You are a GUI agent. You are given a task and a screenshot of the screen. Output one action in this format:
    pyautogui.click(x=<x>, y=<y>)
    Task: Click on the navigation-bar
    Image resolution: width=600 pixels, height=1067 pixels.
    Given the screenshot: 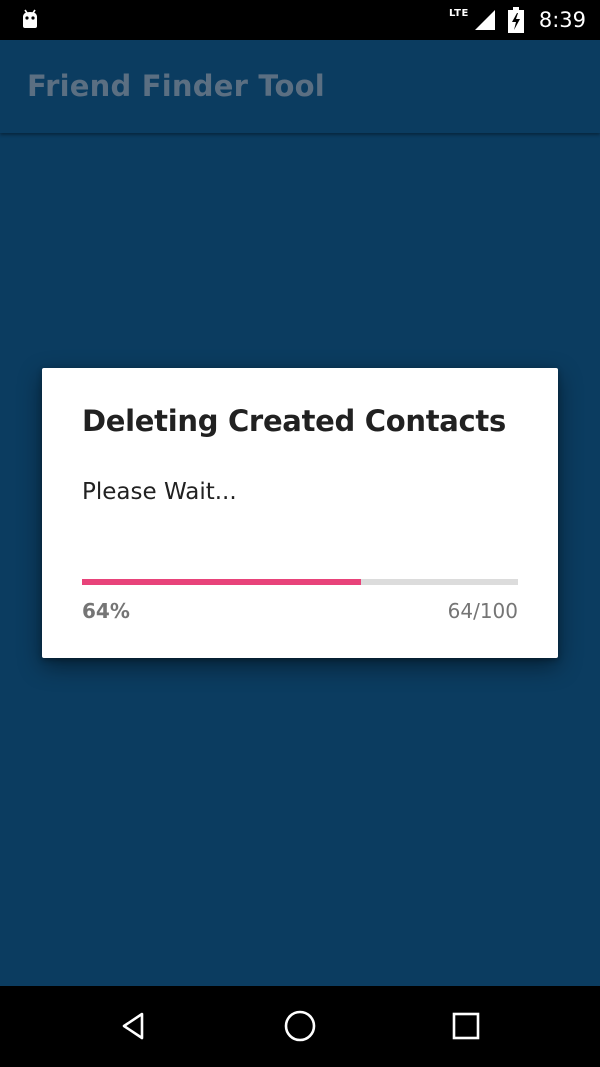 What is the action you would take?
    pyautogui.click(x=300, y=1026)
    